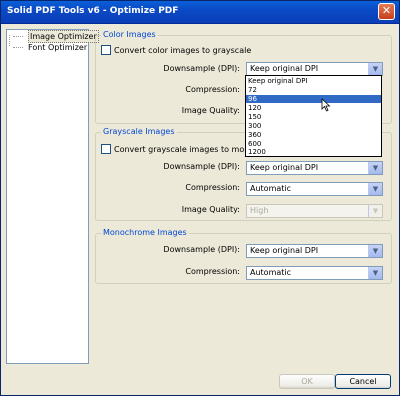 The image size is (400, 396). What do you see at coordinates (259, 210) in the screenshot?
I see `select-value: High` at bounding box center [259, 210].